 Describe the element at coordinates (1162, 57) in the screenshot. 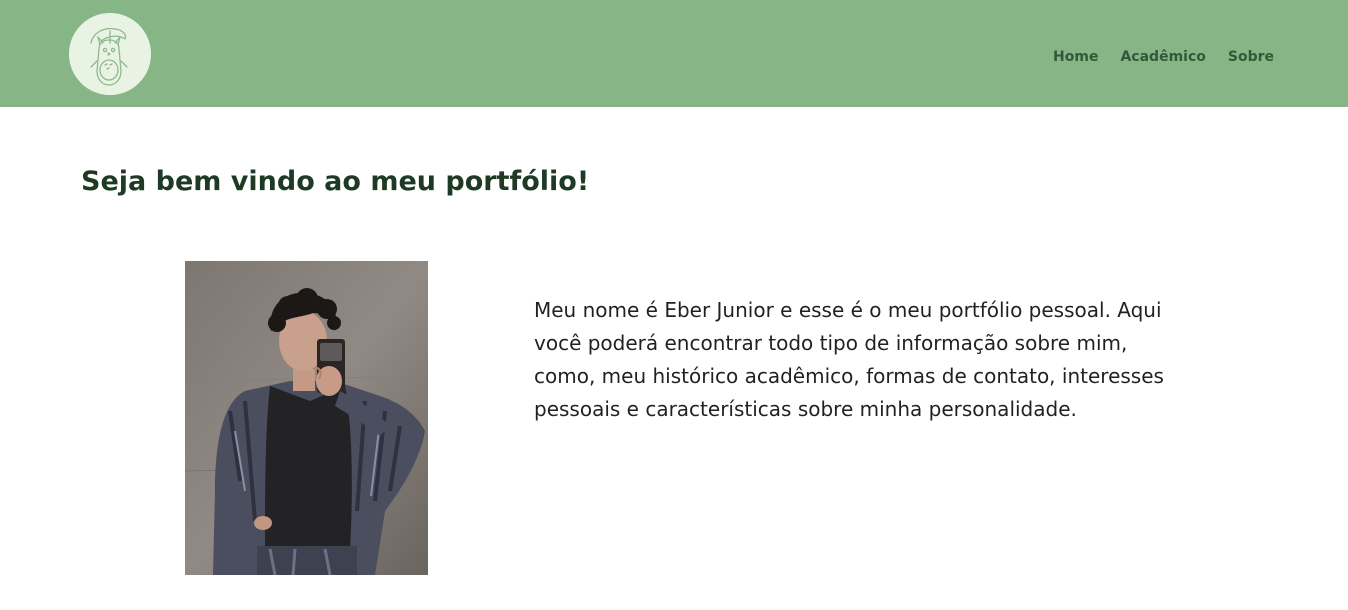

I see `nav-academico-link: Acadêmico` at that location.